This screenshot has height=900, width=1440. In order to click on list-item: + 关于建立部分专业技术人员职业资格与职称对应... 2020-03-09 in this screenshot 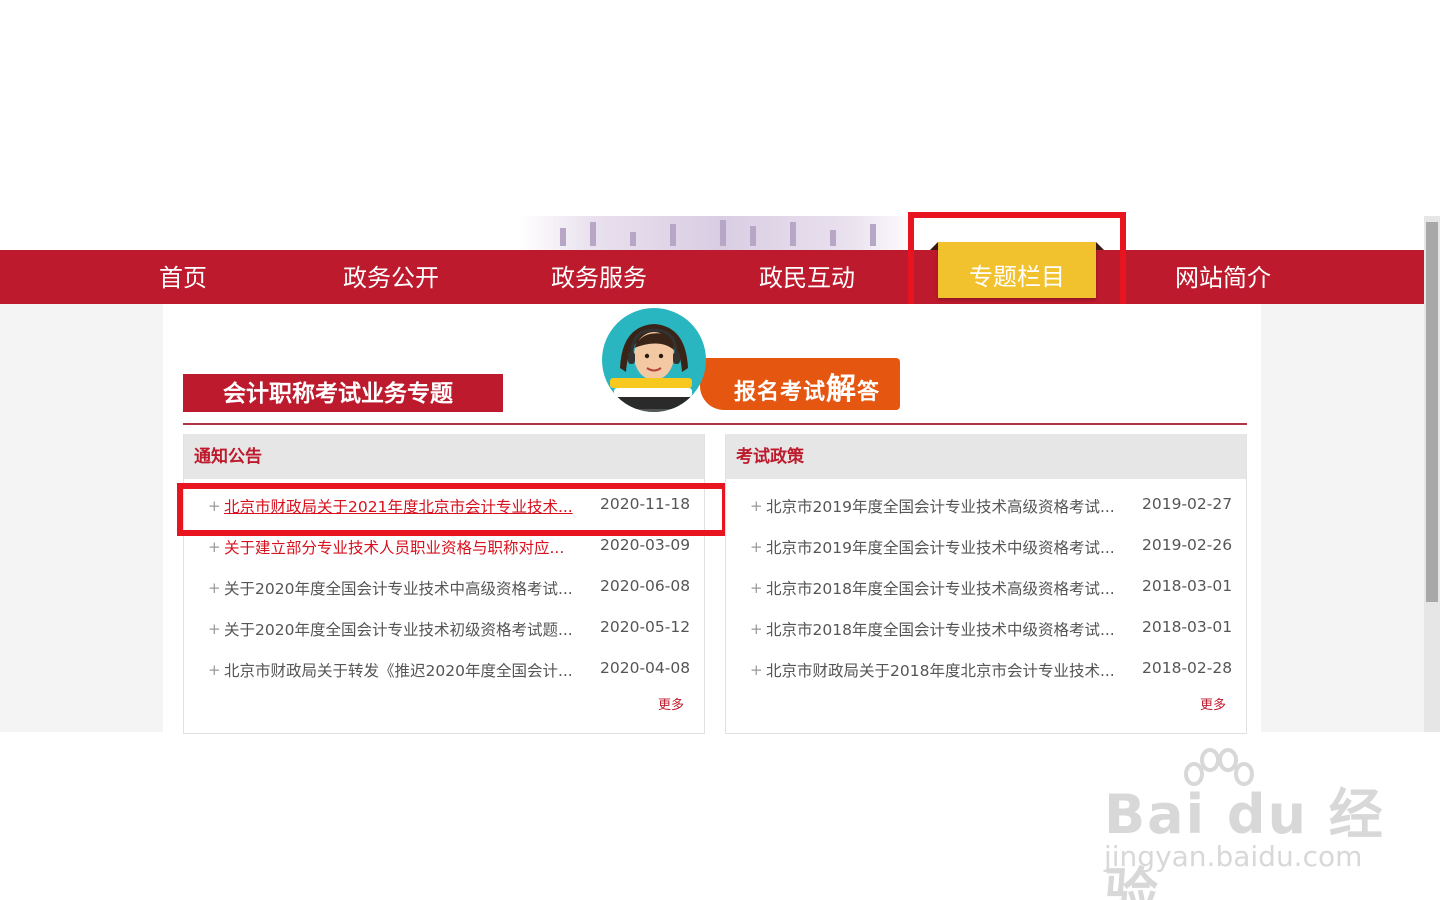, I will do `click(444, 552)`.